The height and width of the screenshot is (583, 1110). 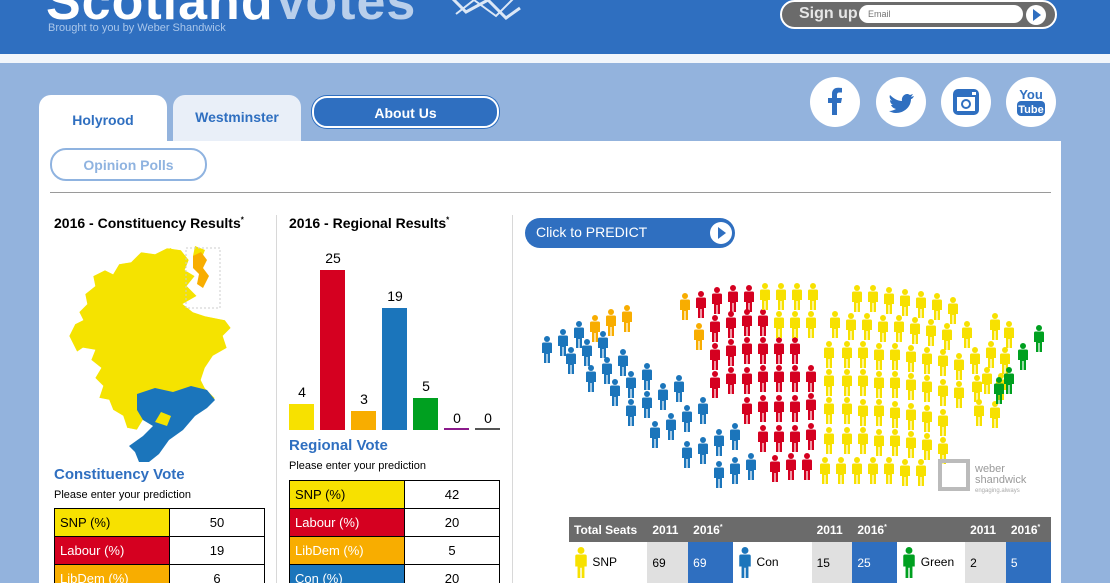 I want to click on facebook-button, so click(x=835, y=102).